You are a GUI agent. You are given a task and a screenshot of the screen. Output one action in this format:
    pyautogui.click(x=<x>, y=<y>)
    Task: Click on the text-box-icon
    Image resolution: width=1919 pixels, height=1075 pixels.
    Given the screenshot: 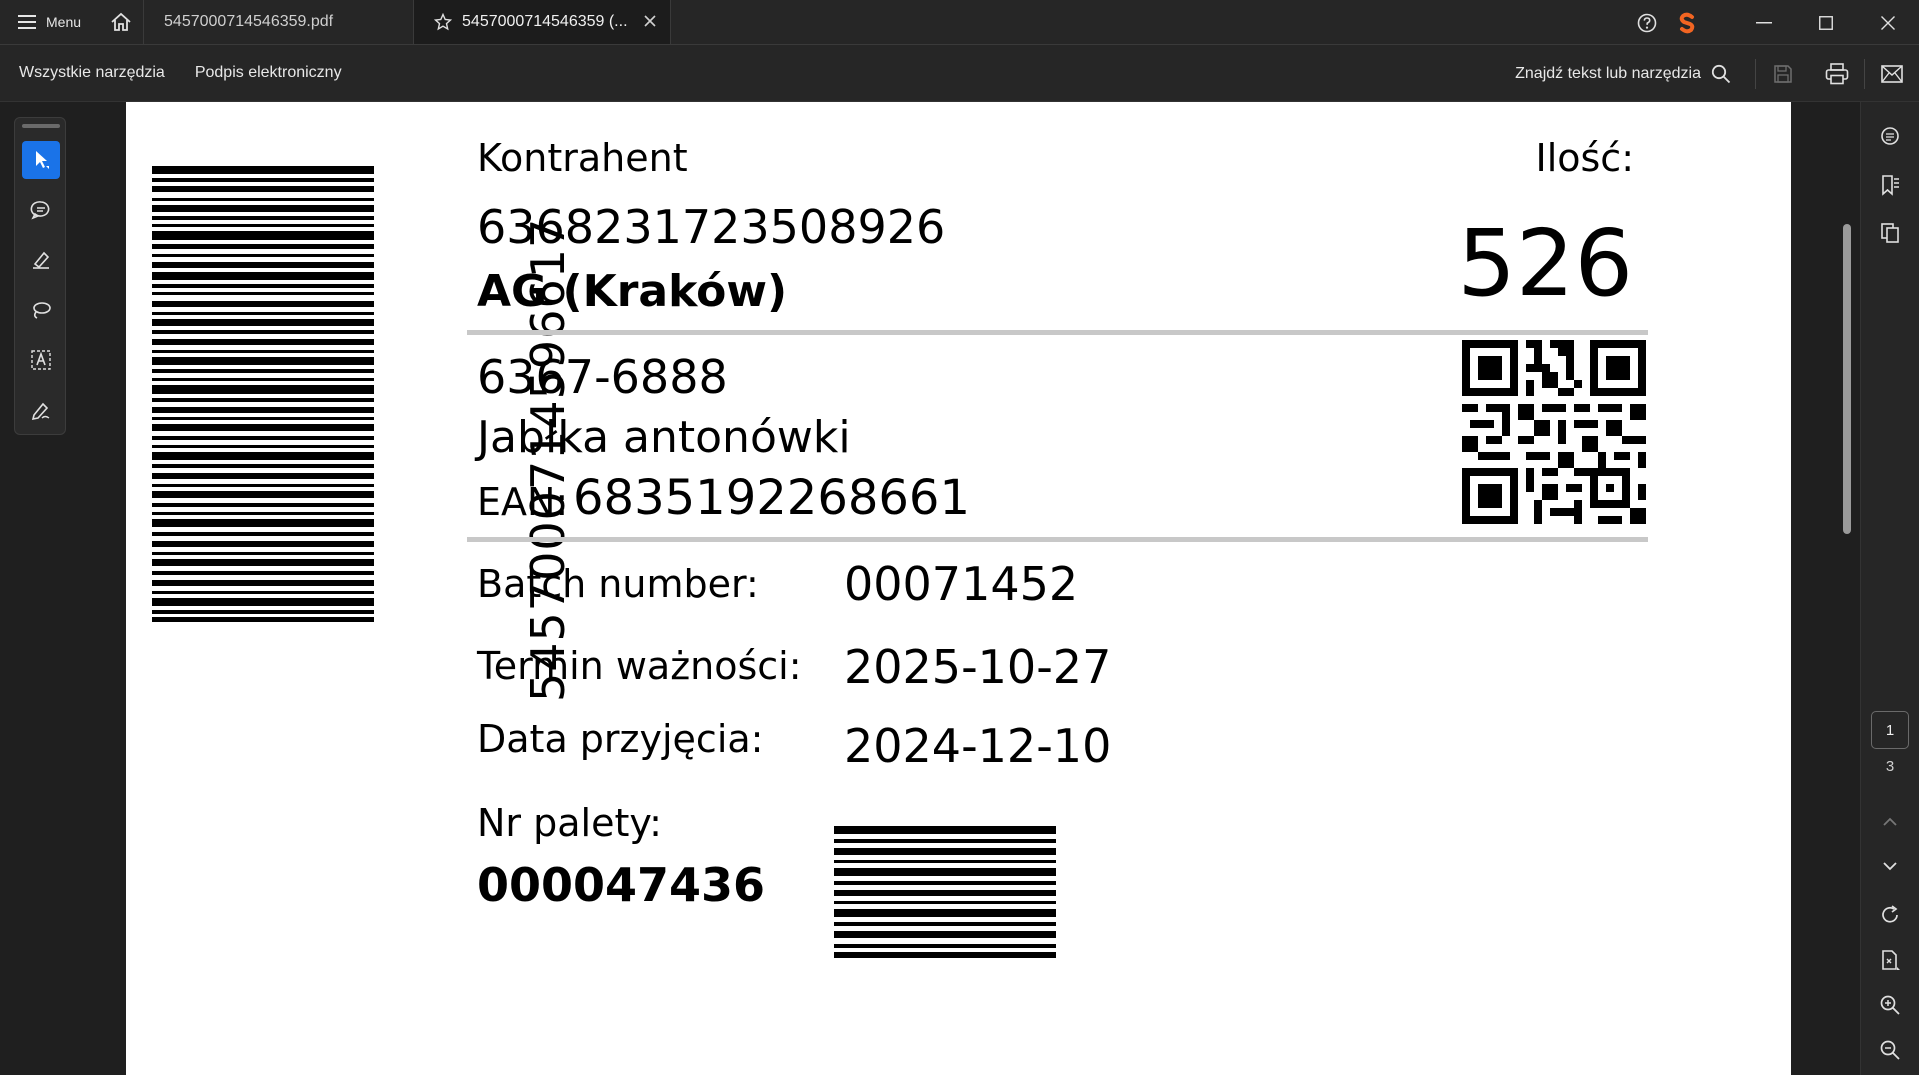 What is the action you would take?
    pyautogui.click(x=41, y=360)
    